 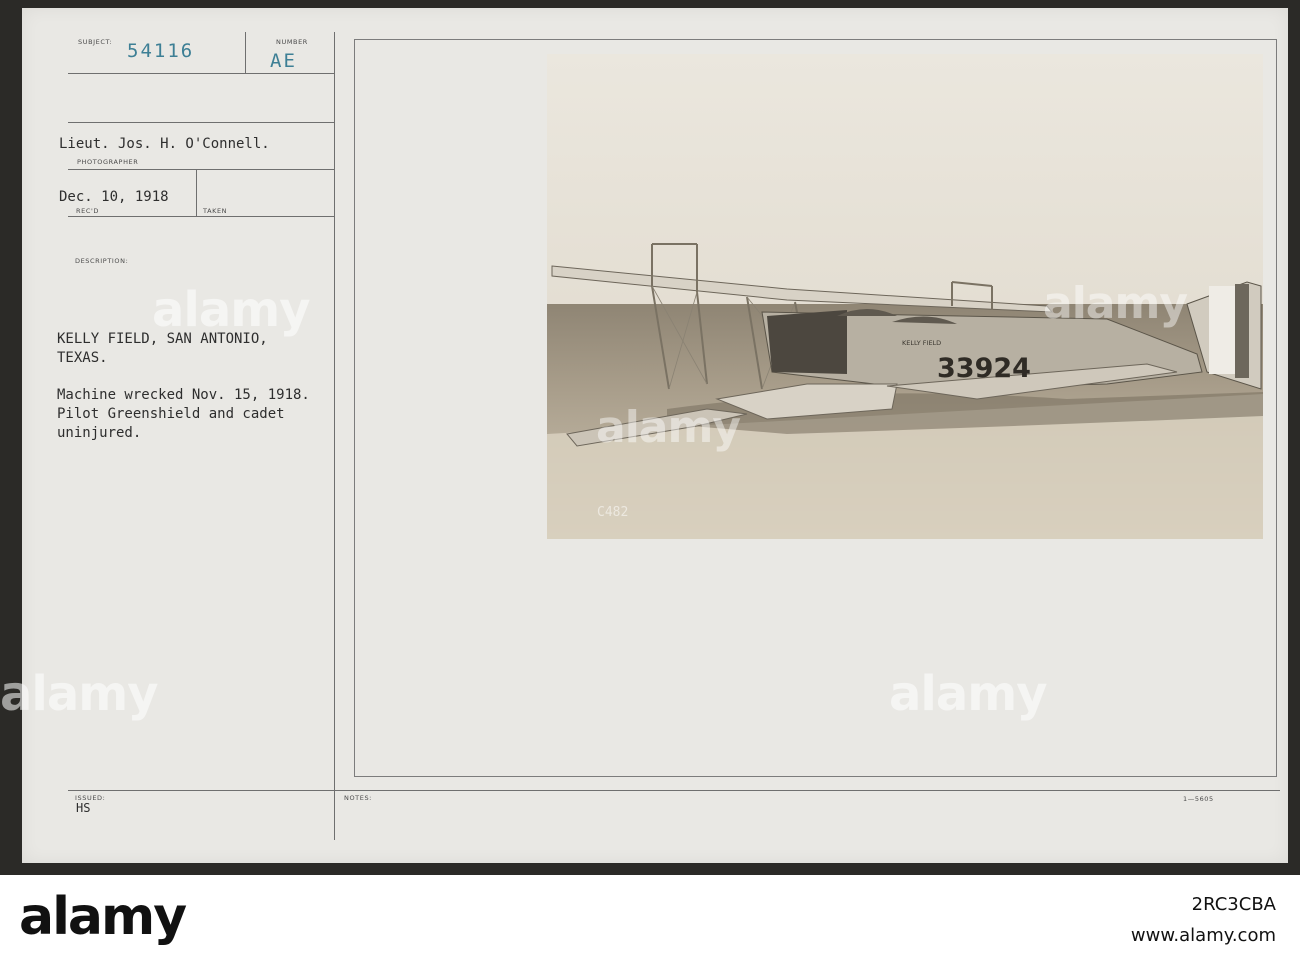 What do you see at coordinates (161, 51) in the screenshot?
I see `subject-number: 54116` at bounding box center [161, 51].